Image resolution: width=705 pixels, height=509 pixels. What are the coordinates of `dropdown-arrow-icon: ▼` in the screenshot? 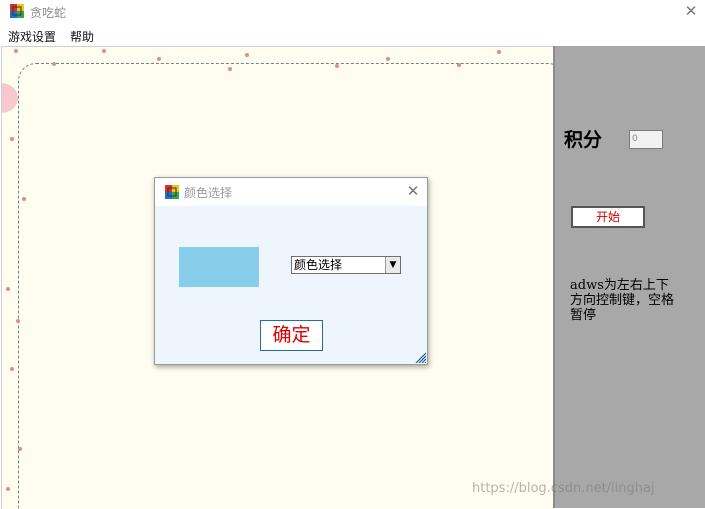 It's located at (392, 265).